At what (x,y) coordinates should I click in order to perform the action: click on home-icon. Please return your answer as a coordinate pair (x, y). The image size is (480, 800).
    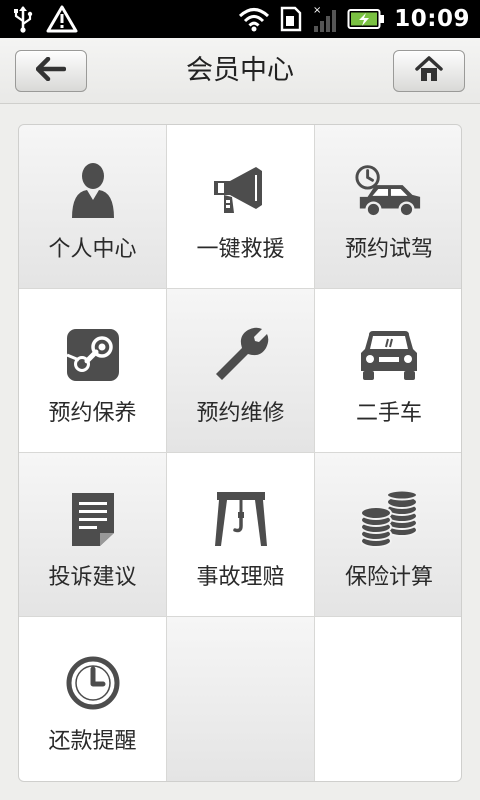
    Looking at the image, I should click on (429, 71).